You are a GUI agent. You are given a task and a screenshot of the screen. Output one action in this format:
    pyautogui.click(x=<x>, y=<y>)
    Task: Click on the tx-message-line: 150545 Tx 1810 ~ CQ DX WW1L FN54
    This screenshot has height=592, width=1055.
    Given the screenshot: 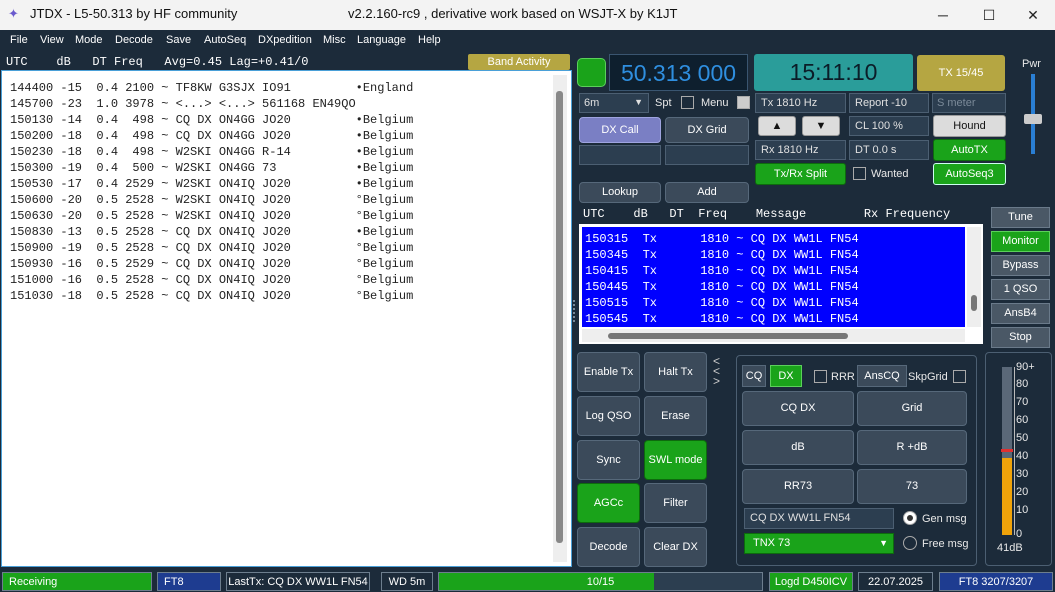 What is the action you would take?
    pyautogui.click(x=722, y=320)
    